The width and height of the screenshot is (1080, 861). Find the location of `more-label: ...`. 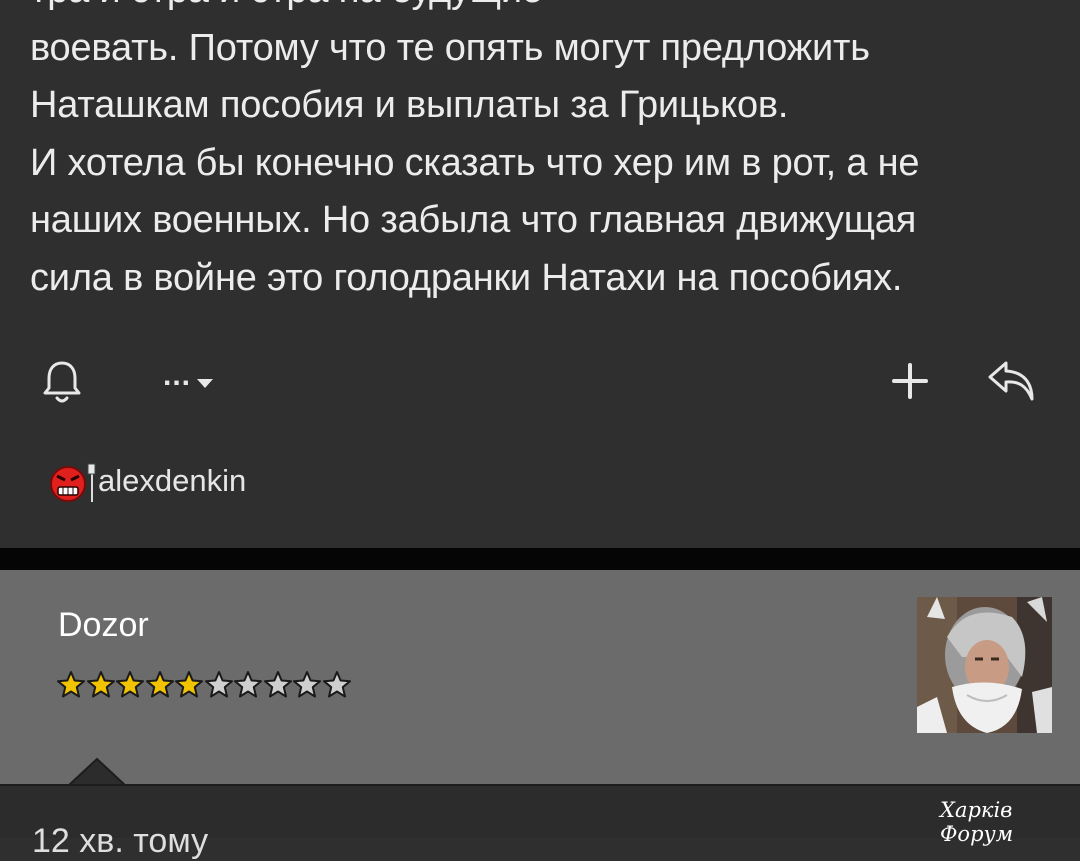

more-label: ... is located at coordinates (176, 375).